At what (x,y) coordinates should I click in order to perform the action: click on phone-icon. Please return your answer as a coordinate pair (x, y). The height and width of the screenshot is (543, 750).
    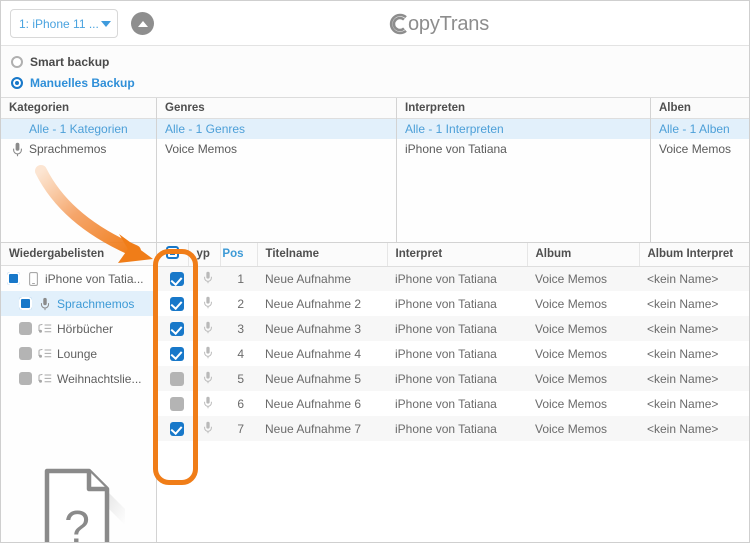
    Looking at the image, I should click on (33, 278).